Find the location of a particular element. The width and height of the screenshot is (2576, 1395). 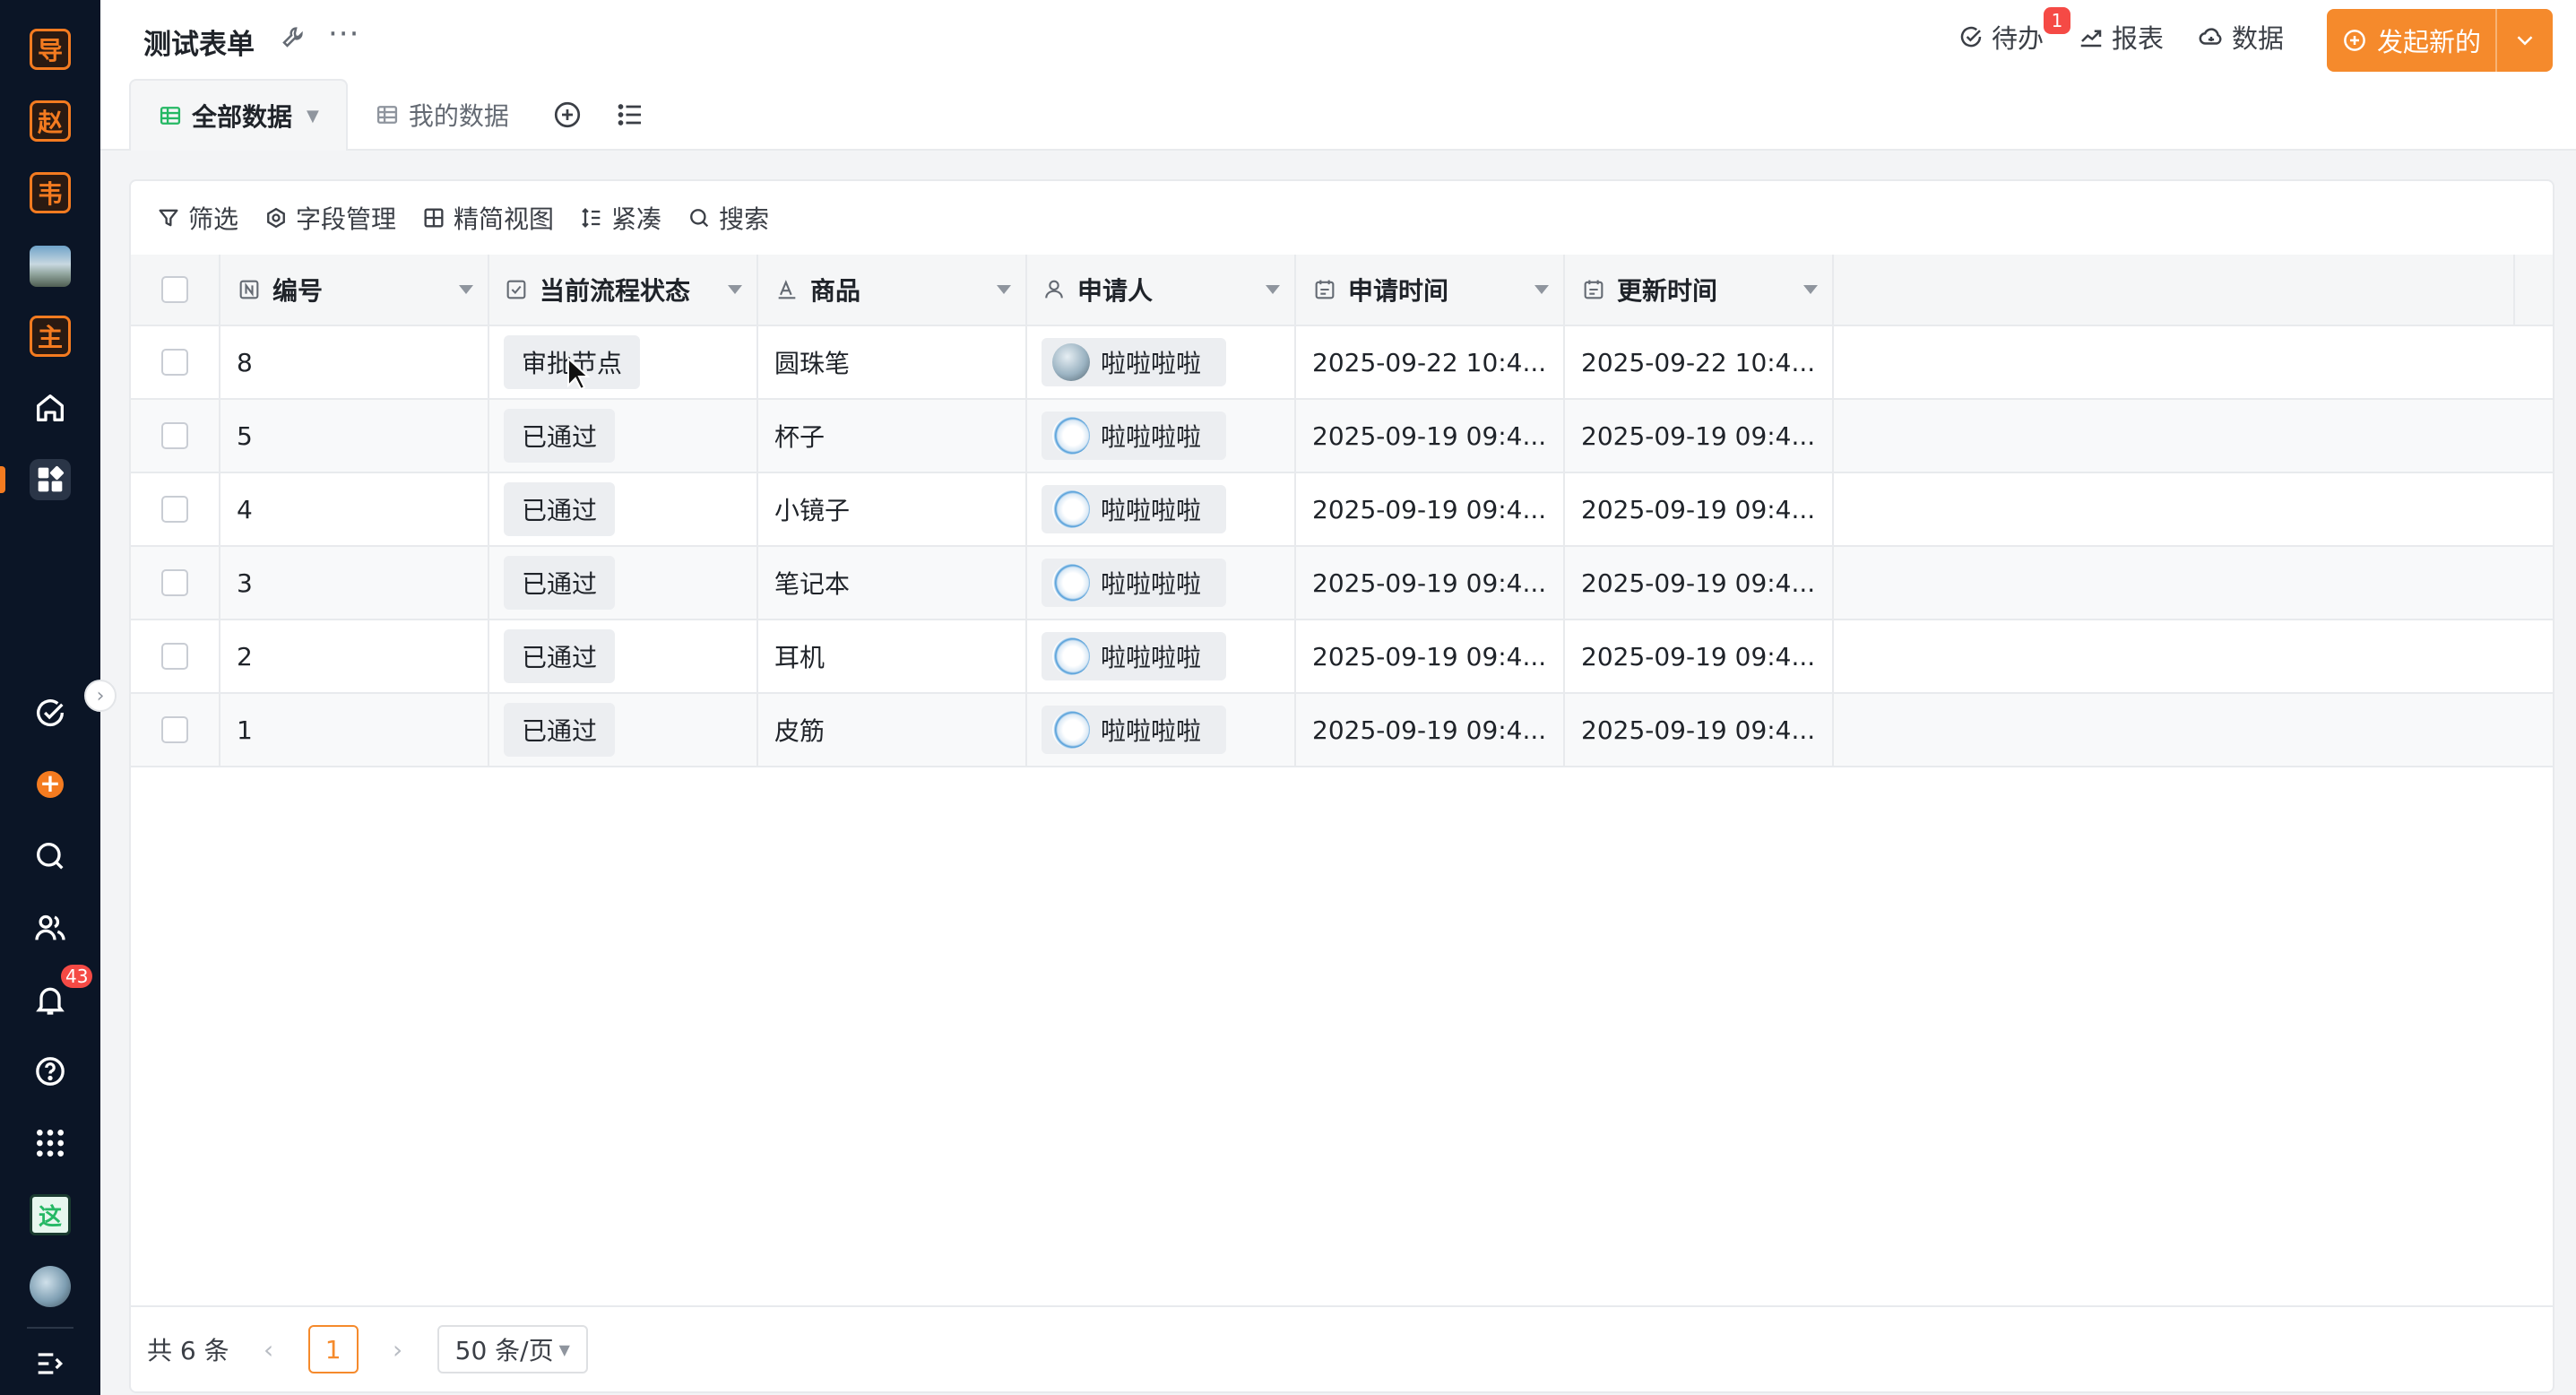

add-view-button is located at coordinates (567, 115).